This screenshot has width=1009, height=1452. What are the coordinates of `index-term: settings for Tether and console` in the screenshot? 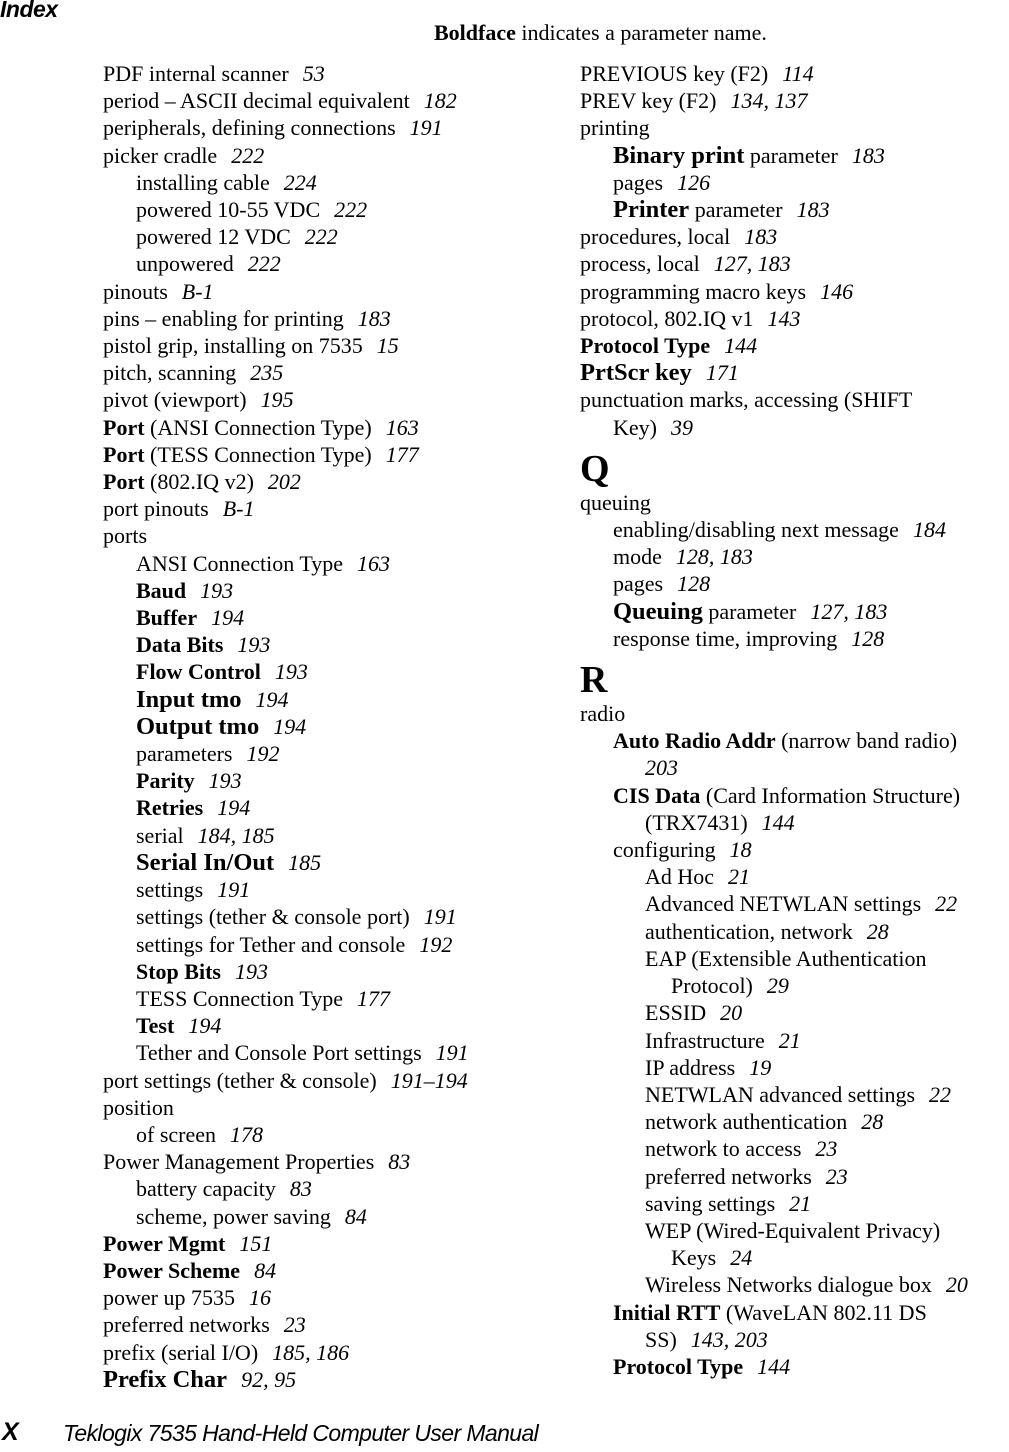 It's located at (271, 944).